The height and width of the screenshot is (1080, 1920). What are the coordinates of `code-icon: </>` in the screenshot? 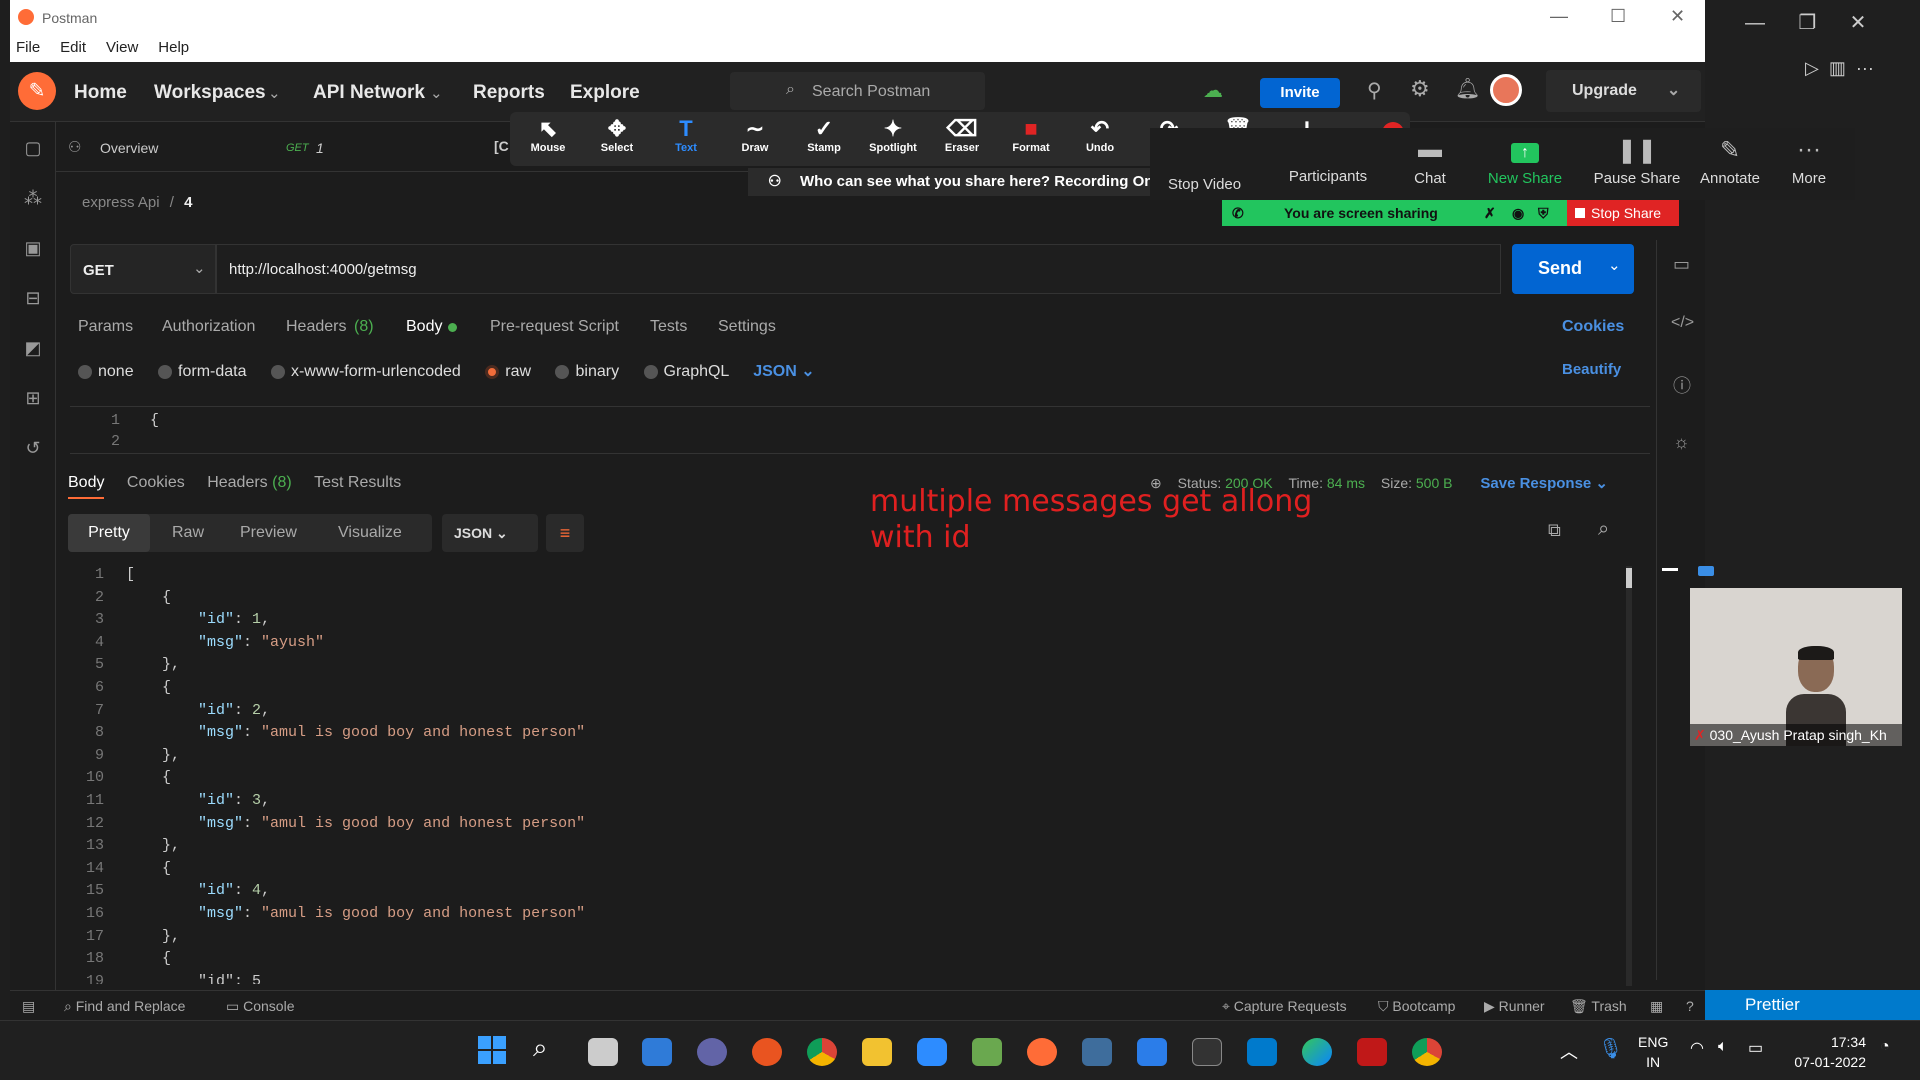 It's located at (1682, 323).